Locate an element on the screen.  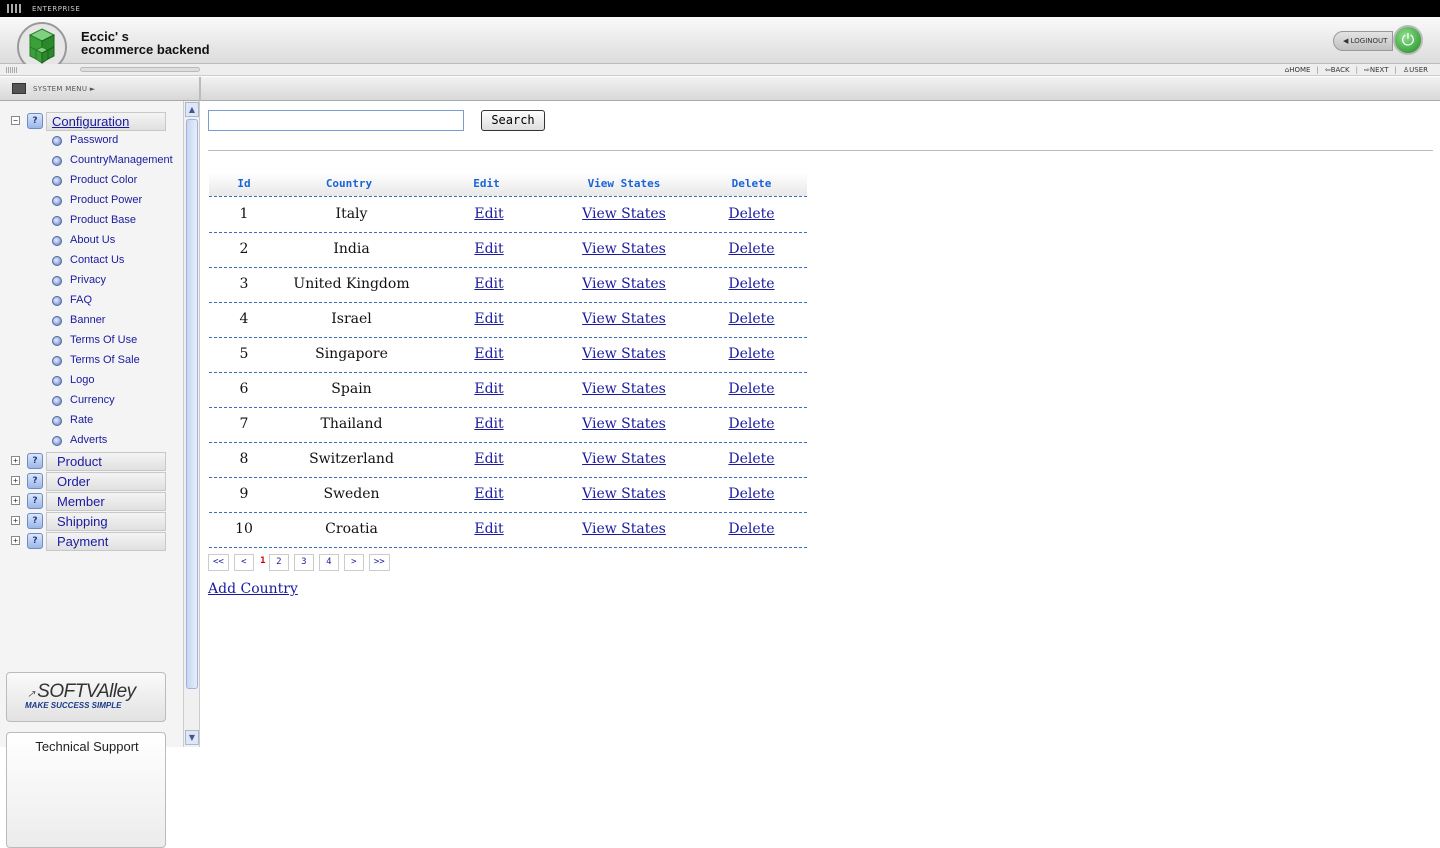
tree-node-payment: +? Payment is located at coordinates (91, 541).